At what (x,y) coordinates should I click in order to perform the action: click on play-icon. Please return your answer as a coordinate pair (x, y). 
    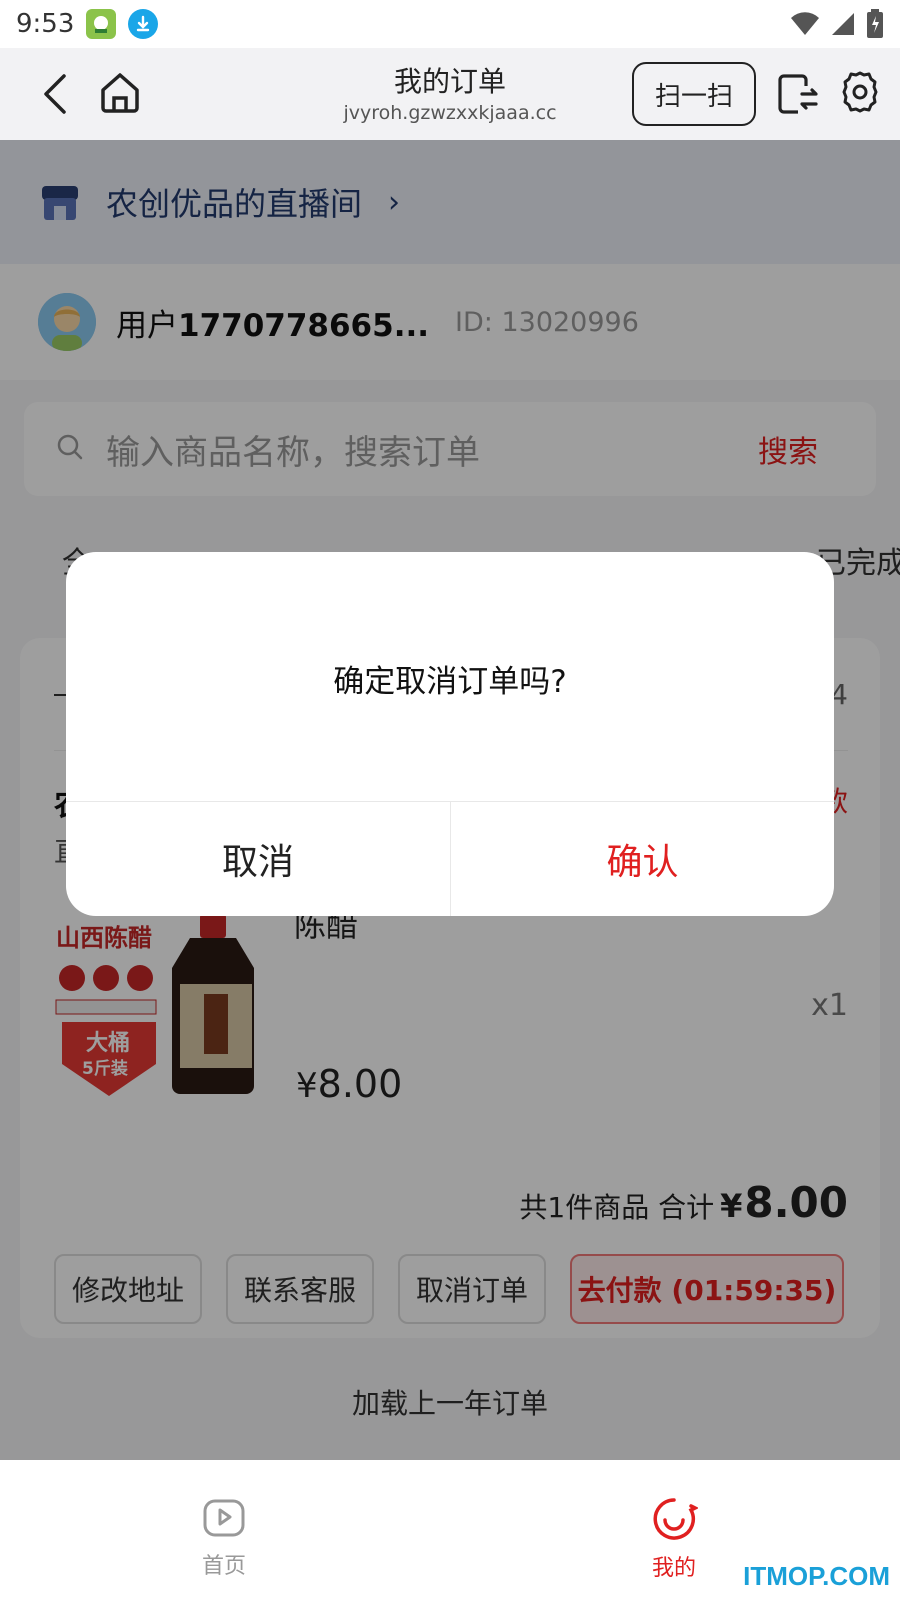
    Looking at the image, I should click on (224, 1518).